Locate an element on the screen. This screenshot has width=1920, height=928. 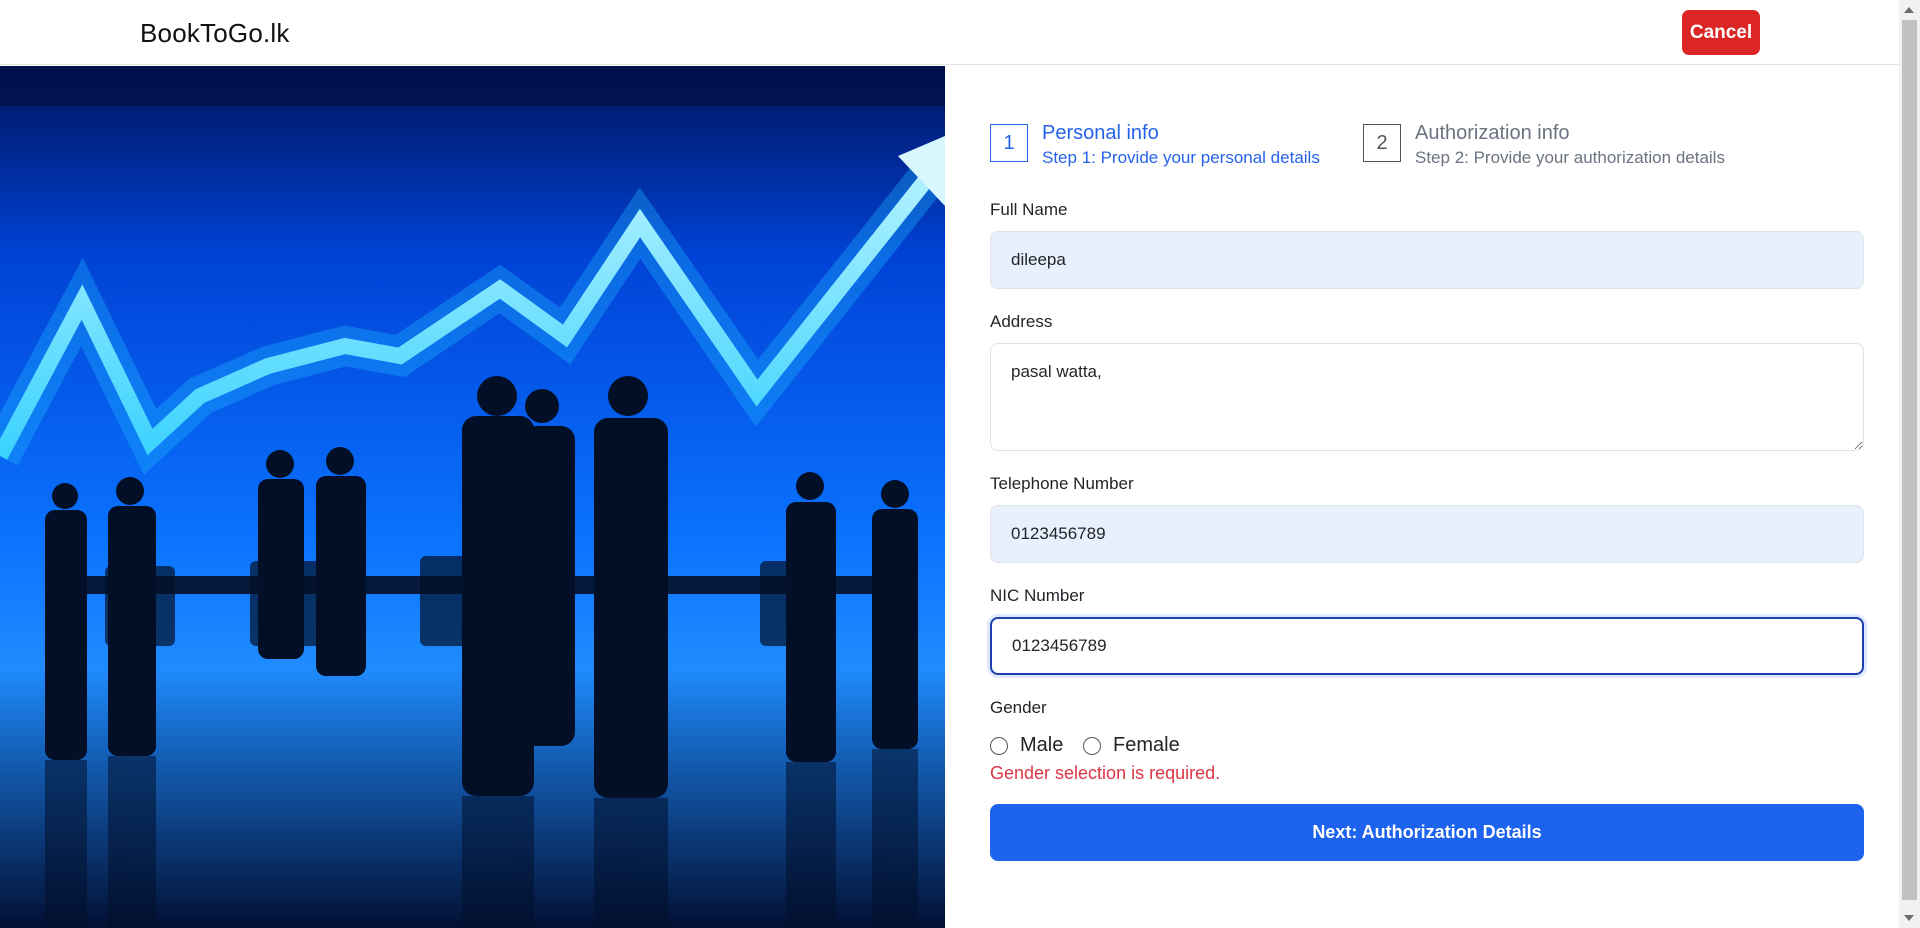
scrollbar-thumb is located at coordinates (1909, 460).